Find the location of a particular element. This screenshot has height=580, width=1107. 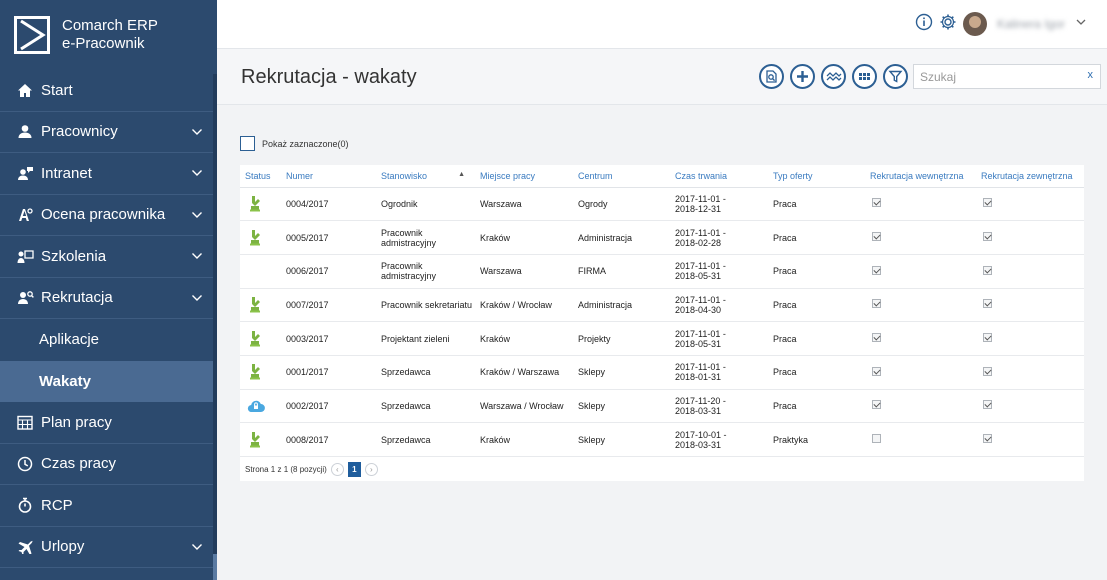

sidebar-item-label: Szkolenia is located at coordinates (74, 256).